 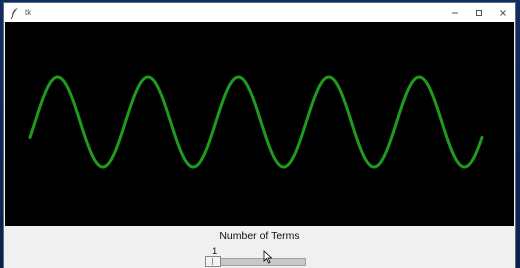 I want to click on maximize-button, so click(x=479, y=12).